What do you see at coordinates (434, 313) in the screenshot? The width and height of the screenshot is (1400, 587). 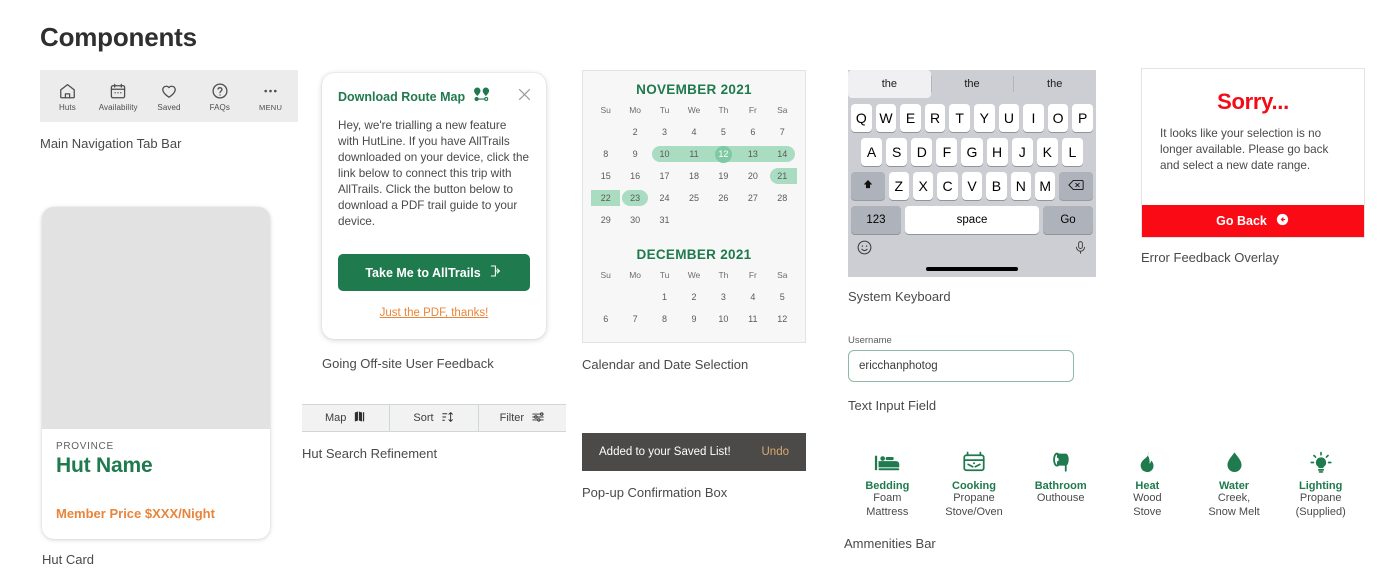 I see `just-the-pdf-link: Just the PDF, thanks!` at bounding box center [434, 313].